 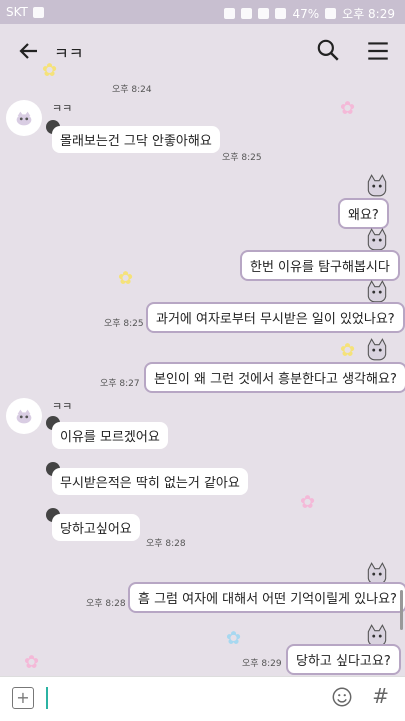 What do you see at coordinates (363, 213) in the screenshot?
I see `outgoing-message: 왜요?` at bounding box center [363, 213].